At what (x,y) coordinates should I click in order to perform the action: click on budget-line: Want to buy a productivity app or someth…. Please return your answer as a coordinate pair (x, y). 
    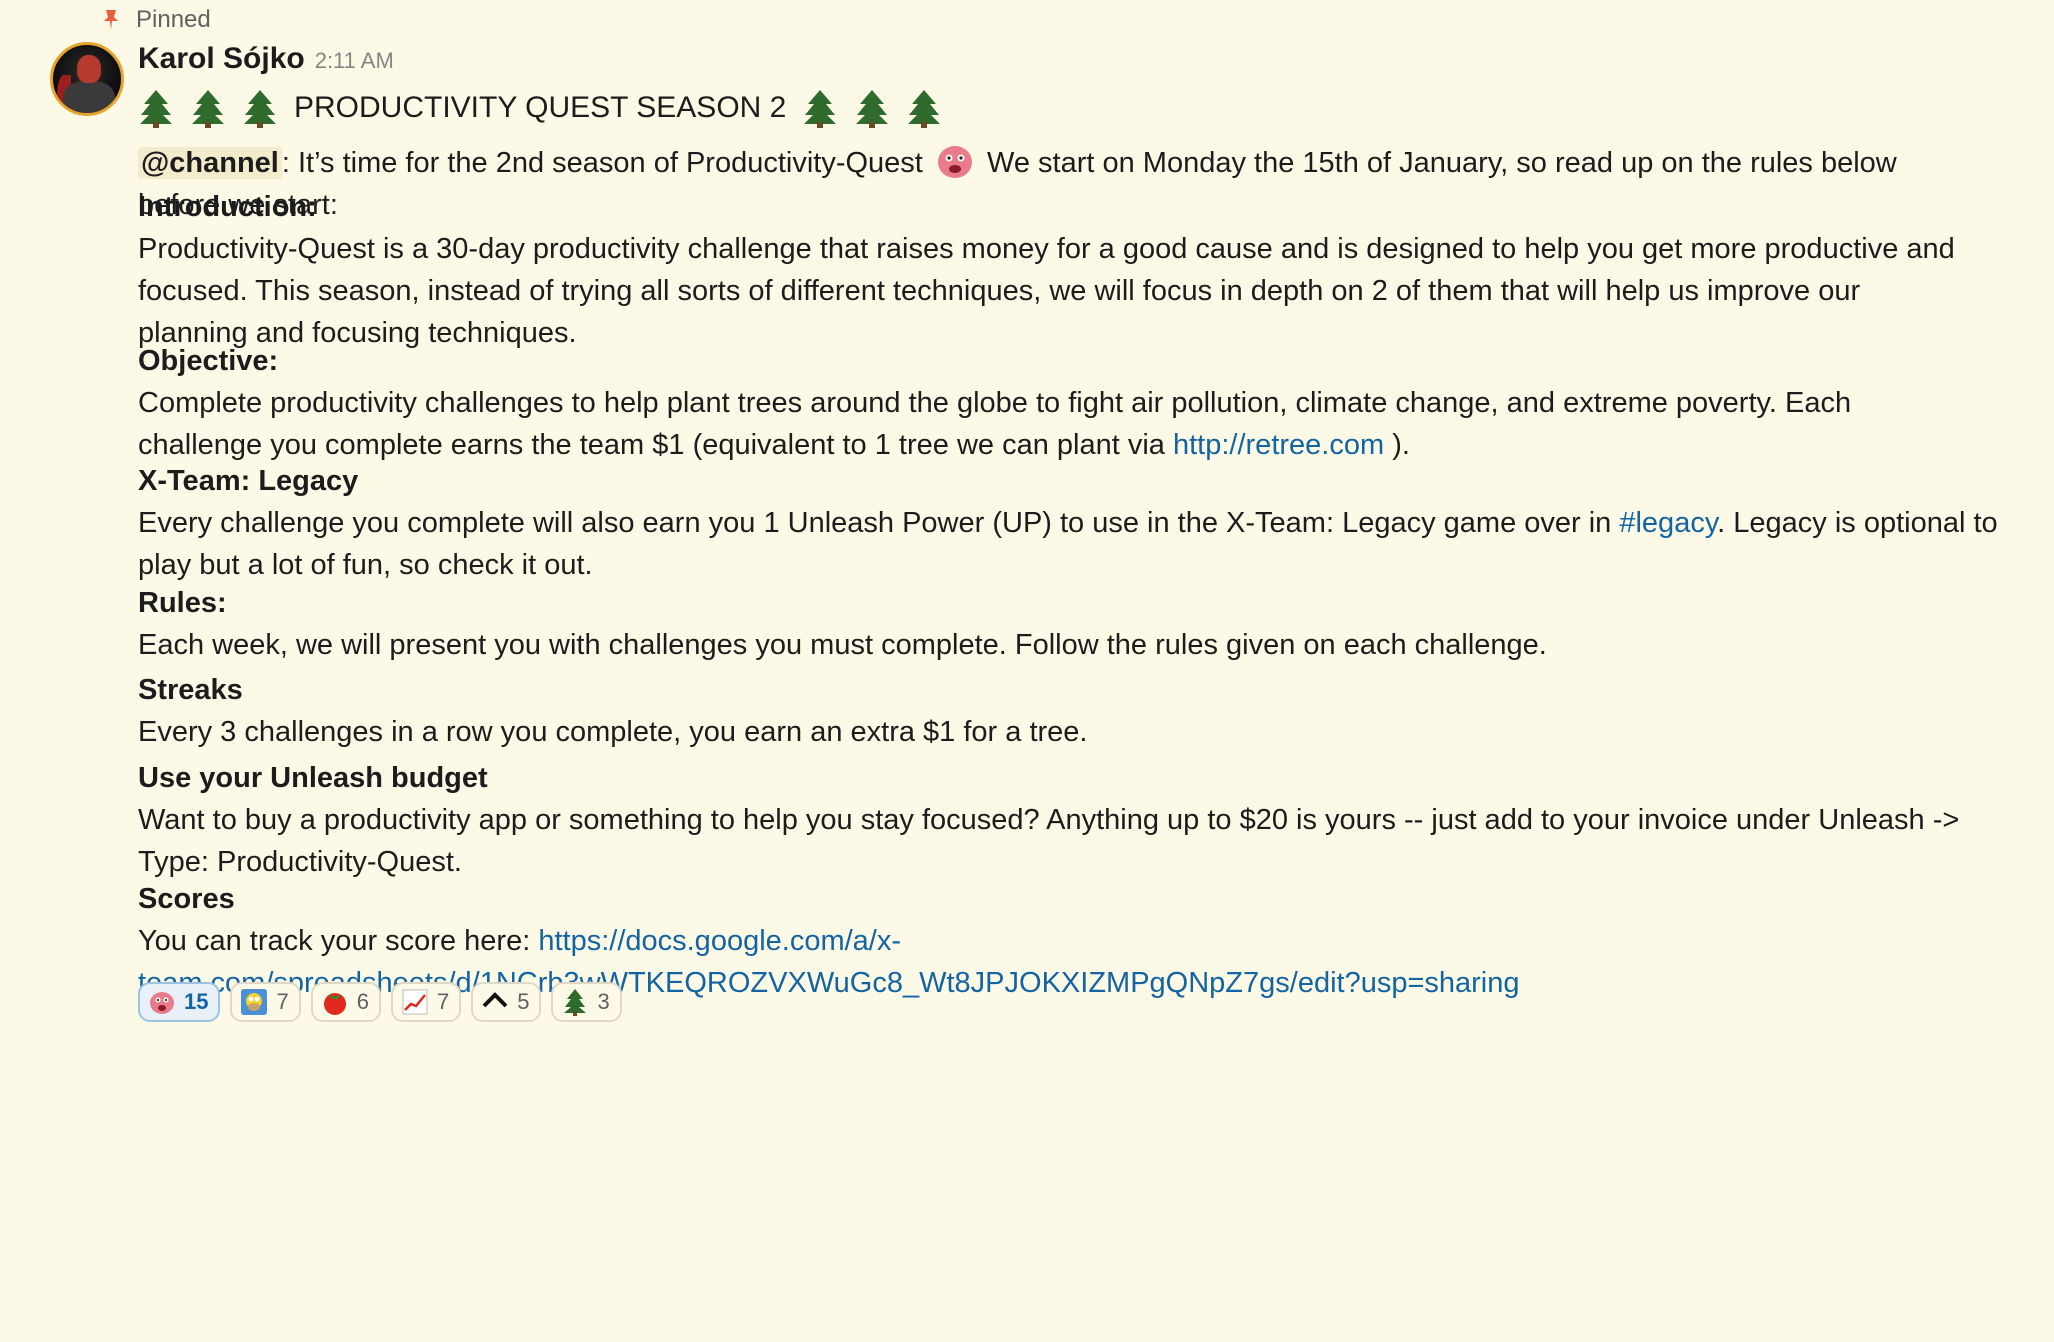
    Looking at the image, I should click on (1049, 820).